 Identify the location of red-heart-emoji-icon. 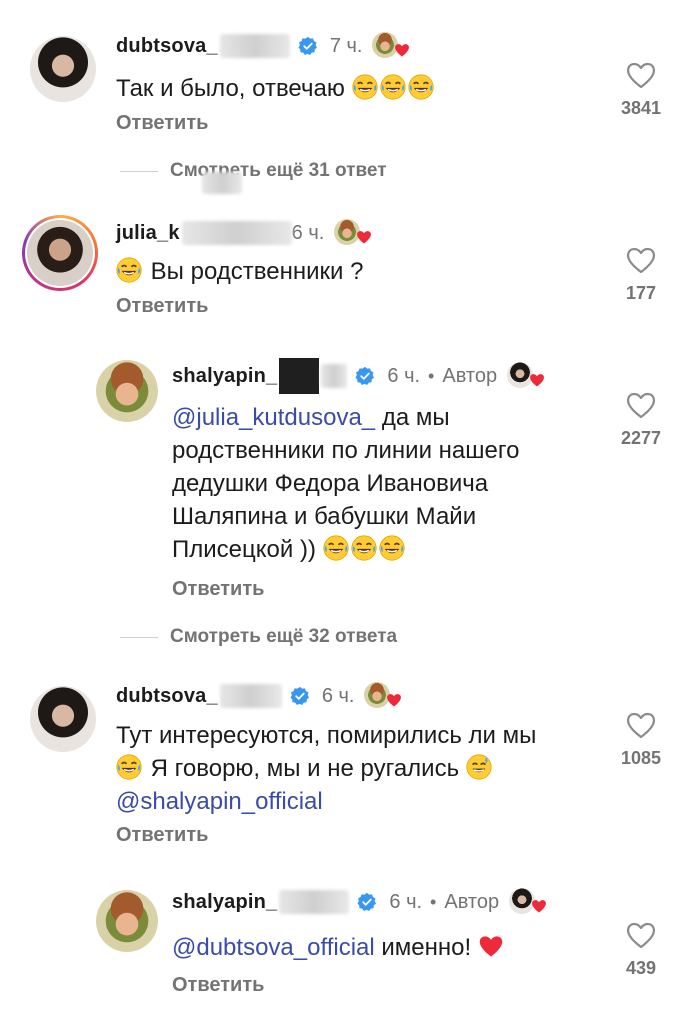
(491, 946).